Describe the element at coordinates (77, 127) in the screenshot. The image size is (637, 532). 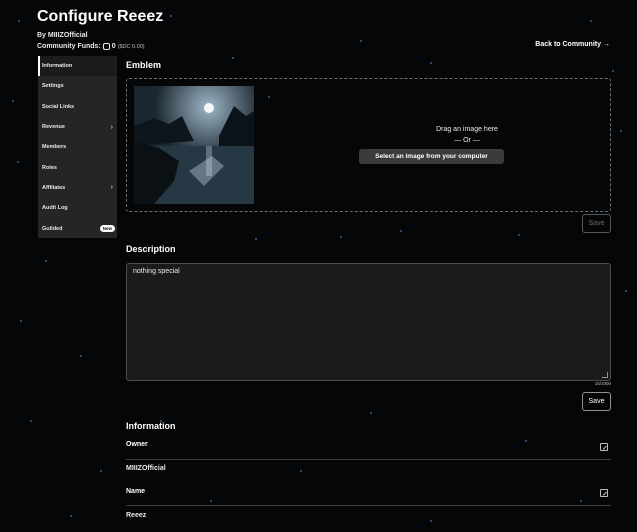
I see `sidebar-item-revenue: Revenue ›` at that location.